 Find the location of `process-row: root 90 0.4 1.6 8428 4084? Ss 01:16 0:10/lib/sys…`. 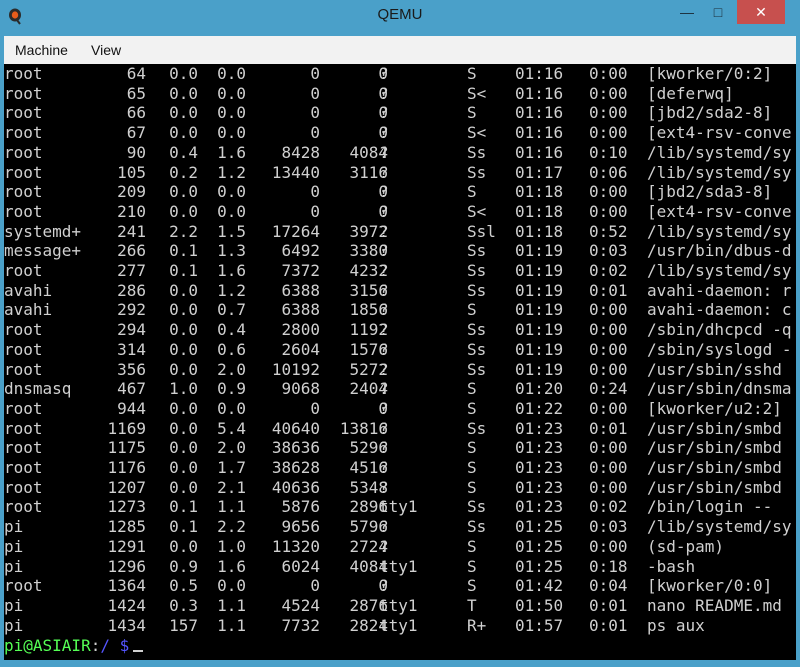

process-row: root 90 0.4 1.6 8428 4084? Ss 01:16 0:10/lib/sys… is located at coordinates (400, 153).